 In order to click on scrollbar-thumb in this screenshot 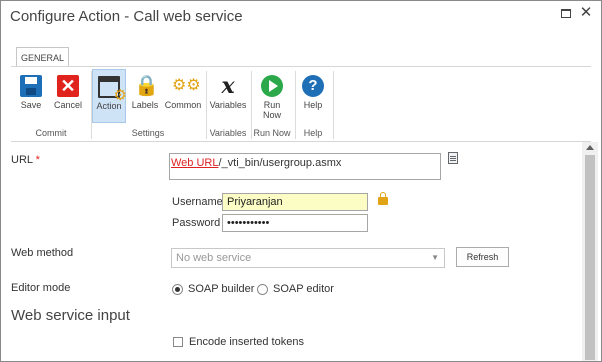, I will do `click(590, 257)`.